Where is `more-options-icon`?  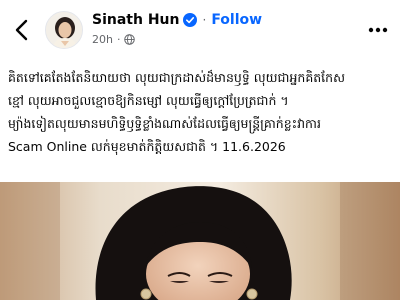 more-options-icon is located at coordinates (378, 30).